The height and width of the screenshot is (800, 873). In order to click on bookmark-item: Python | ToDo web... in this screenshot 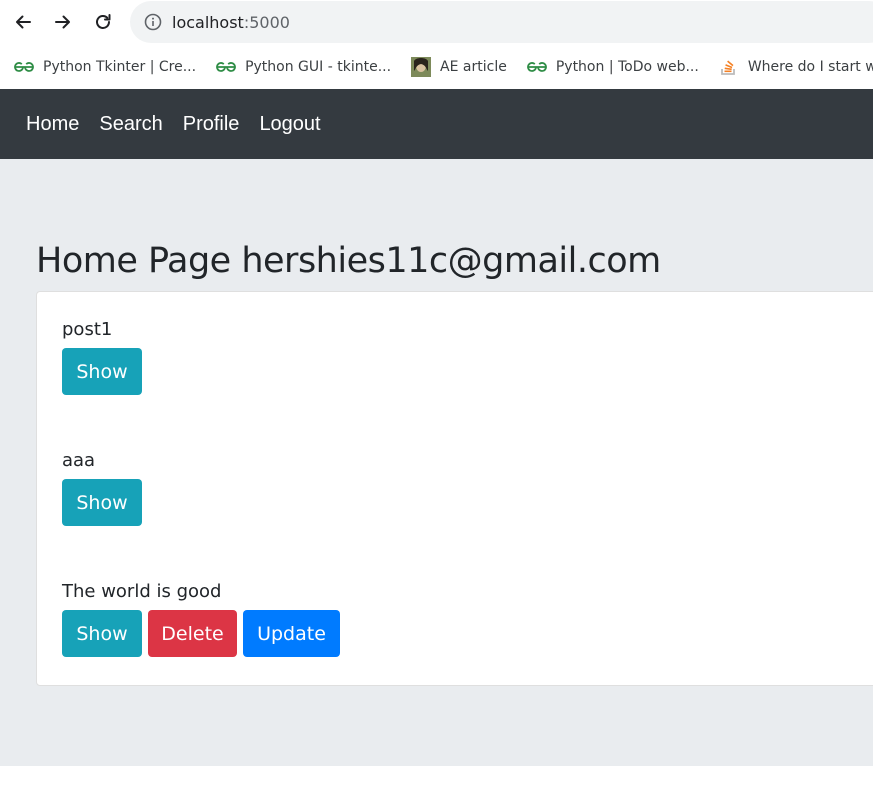, I will do `click(612, 67)`.